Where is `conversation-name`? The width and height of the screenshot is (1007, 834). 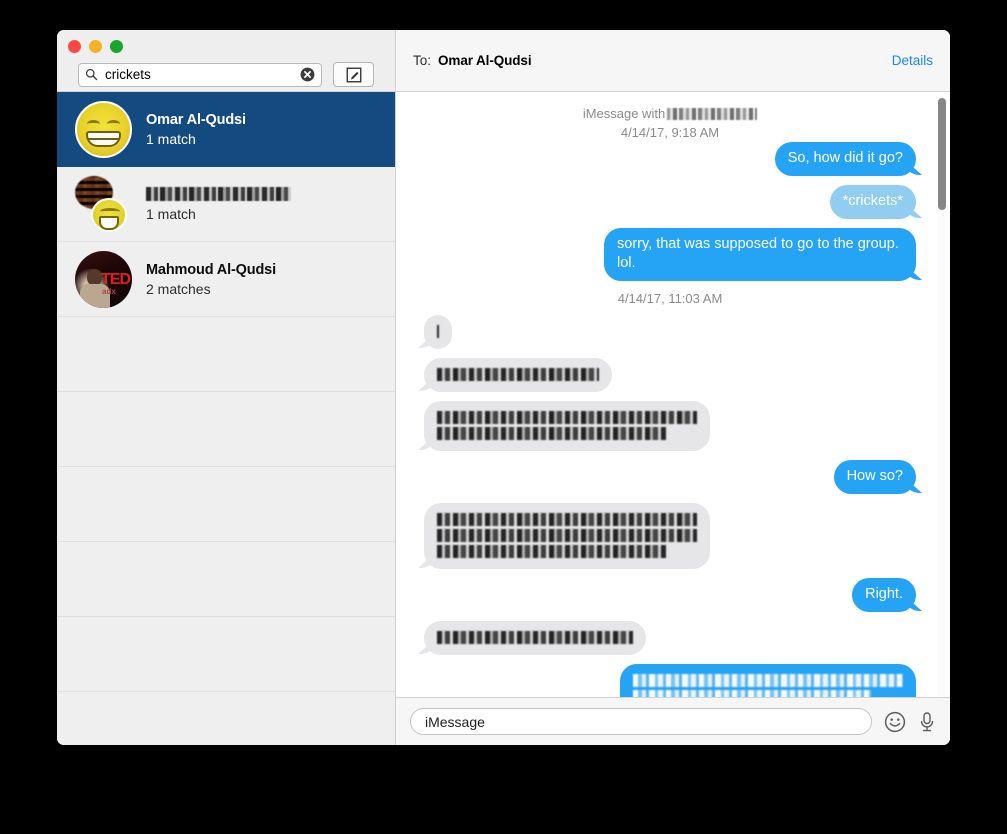 conversation-name is located at coordinates (264, 194).